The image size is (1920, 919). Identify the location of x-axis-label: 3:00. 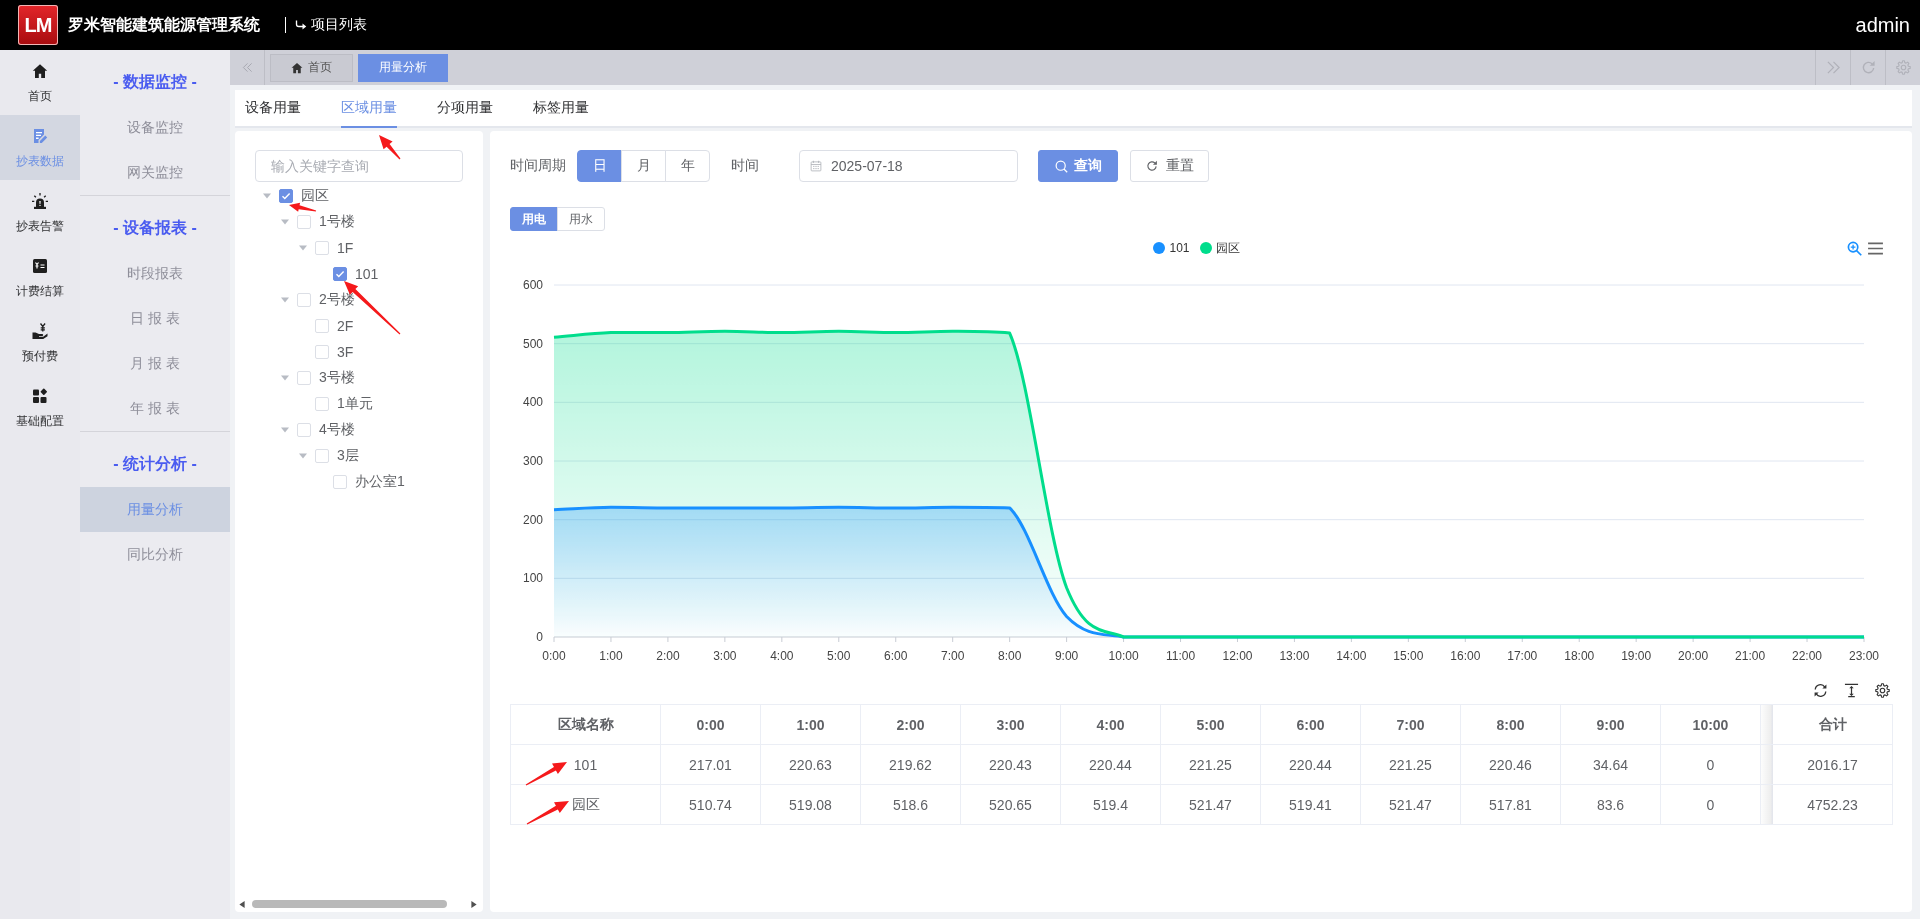
(725, 656).